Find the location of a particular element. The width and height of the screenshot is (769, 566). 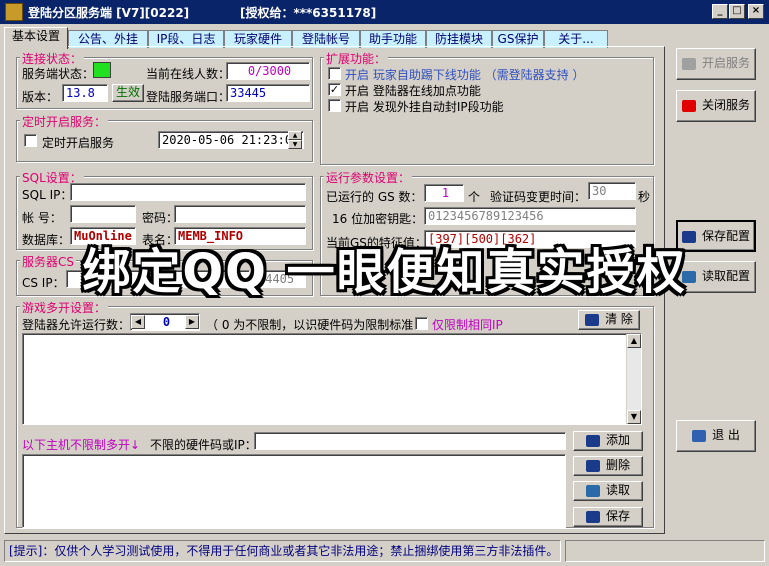

captcha-field: 30 is located at coordinates (612, 191).